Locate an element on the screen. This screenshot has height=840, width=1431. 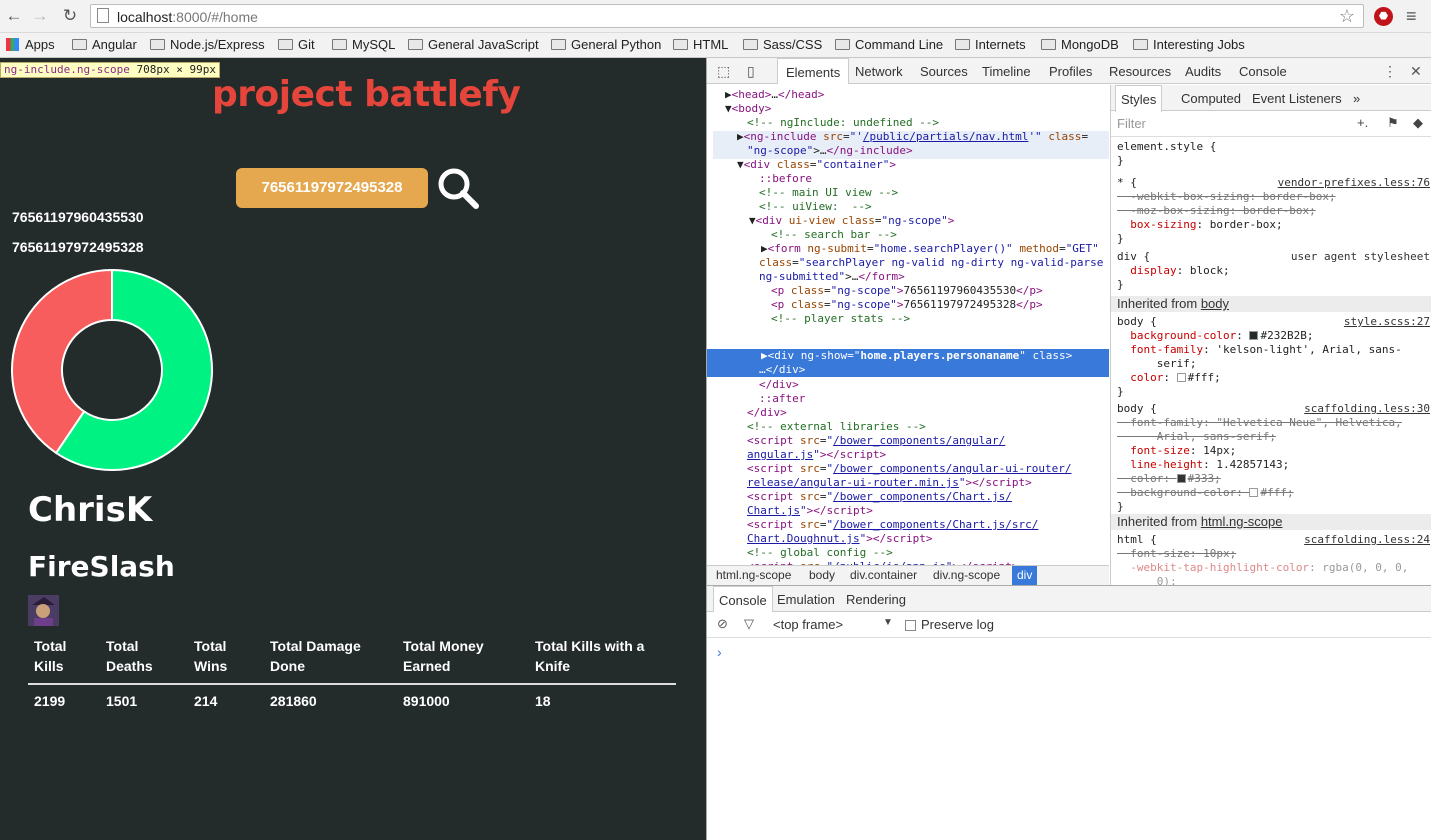
frame-select: <top frame> is located at coordinates (808, 624).